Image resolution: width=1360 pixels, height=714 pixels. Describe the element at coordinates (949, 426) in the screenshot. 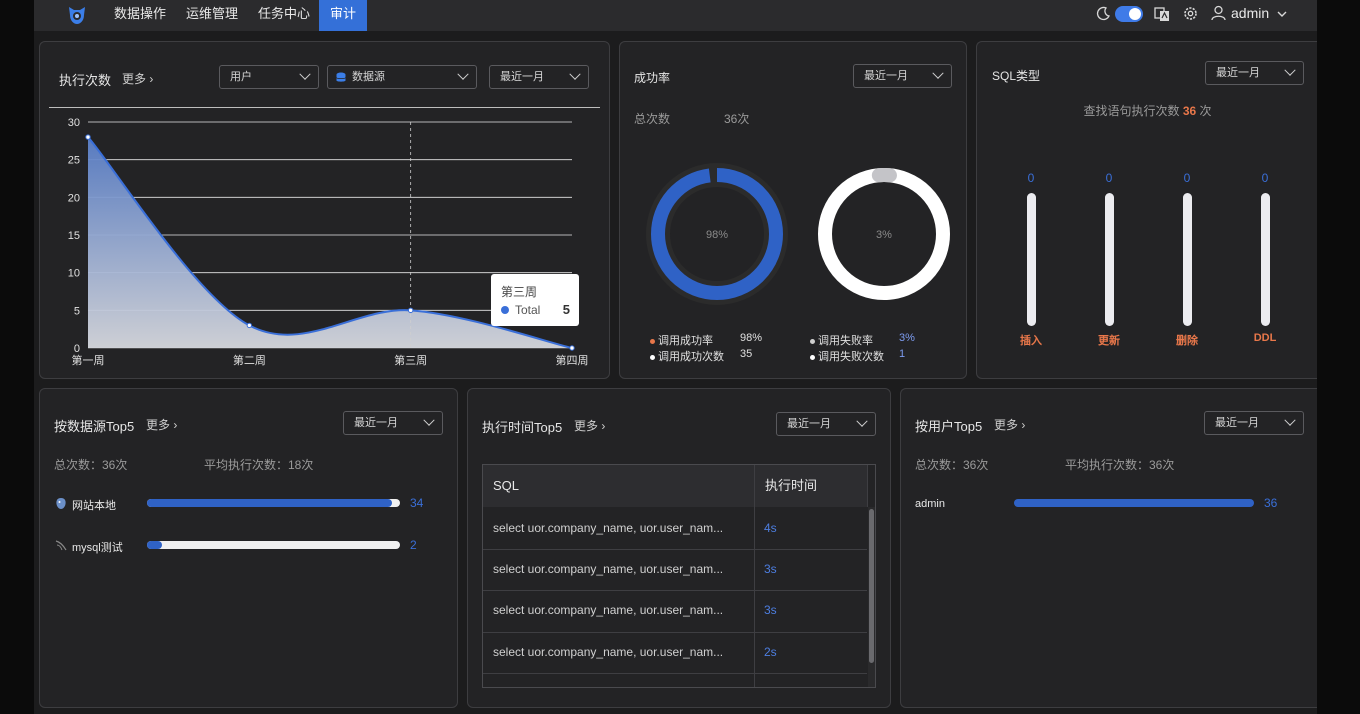

I see `panel-title: 按用户Top5` at that location.